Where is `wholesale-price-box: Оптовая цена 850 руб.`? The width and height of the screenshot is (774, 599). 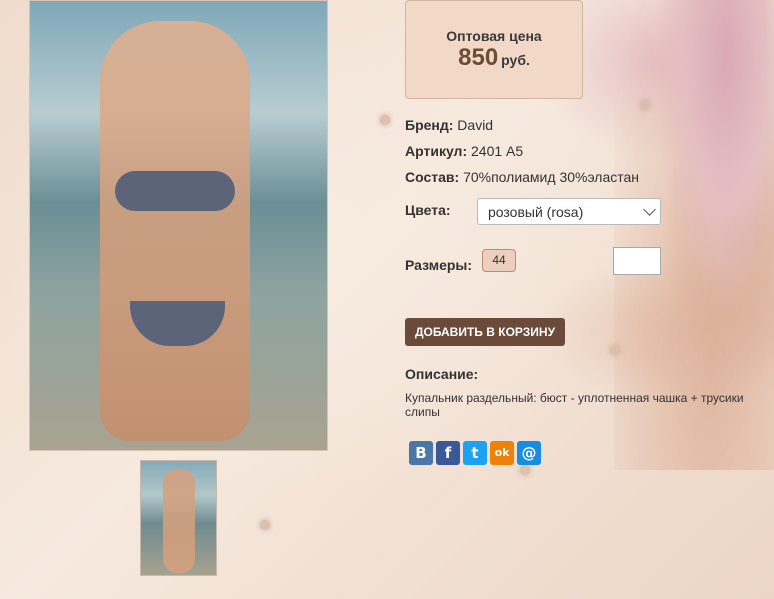 wholesale-price-box: Оптовая цена 850 руб. is located at coordinates (494, 49).